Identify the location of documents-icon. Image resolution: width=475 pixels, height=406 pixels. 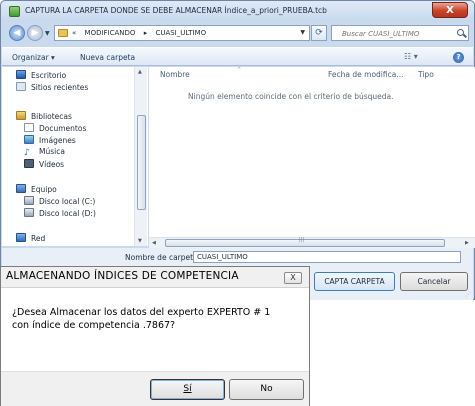
(29, 127).